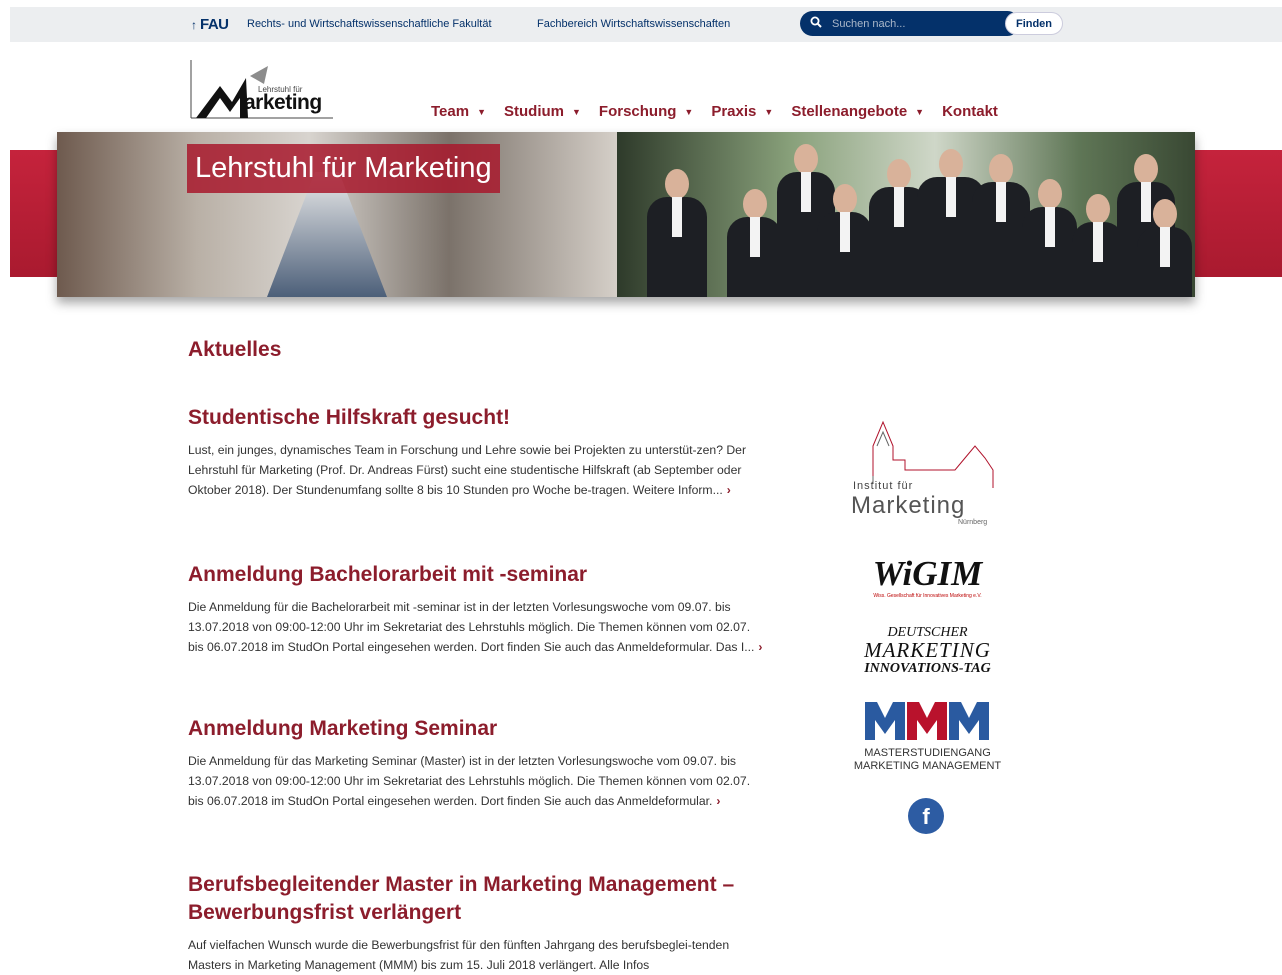 Image resolution: width=1282 pixels, height=975 pixels. Describe the element at coordinates (908, 505) in the screenshot. I see `institut-line2: Marketing` at that location.